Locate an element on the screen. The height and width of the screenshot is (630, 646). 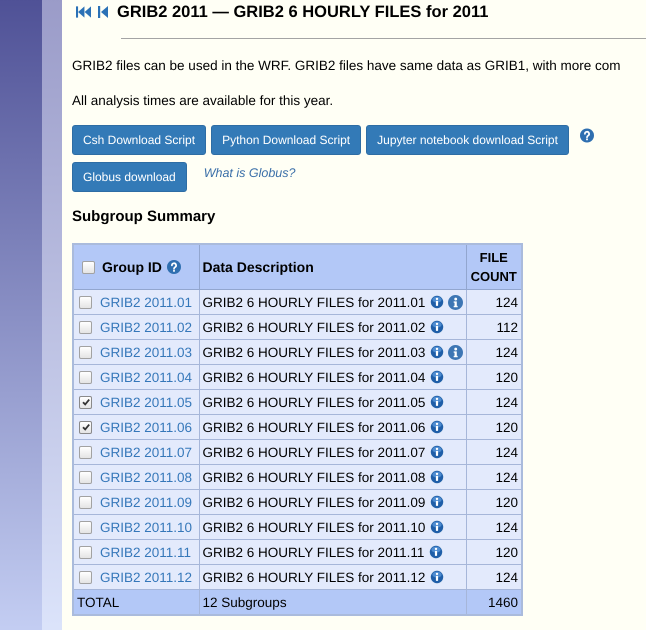
description-text: GRIB2 6 HOURLY FILES for 2011.12 is located at coordinates (314, 577).